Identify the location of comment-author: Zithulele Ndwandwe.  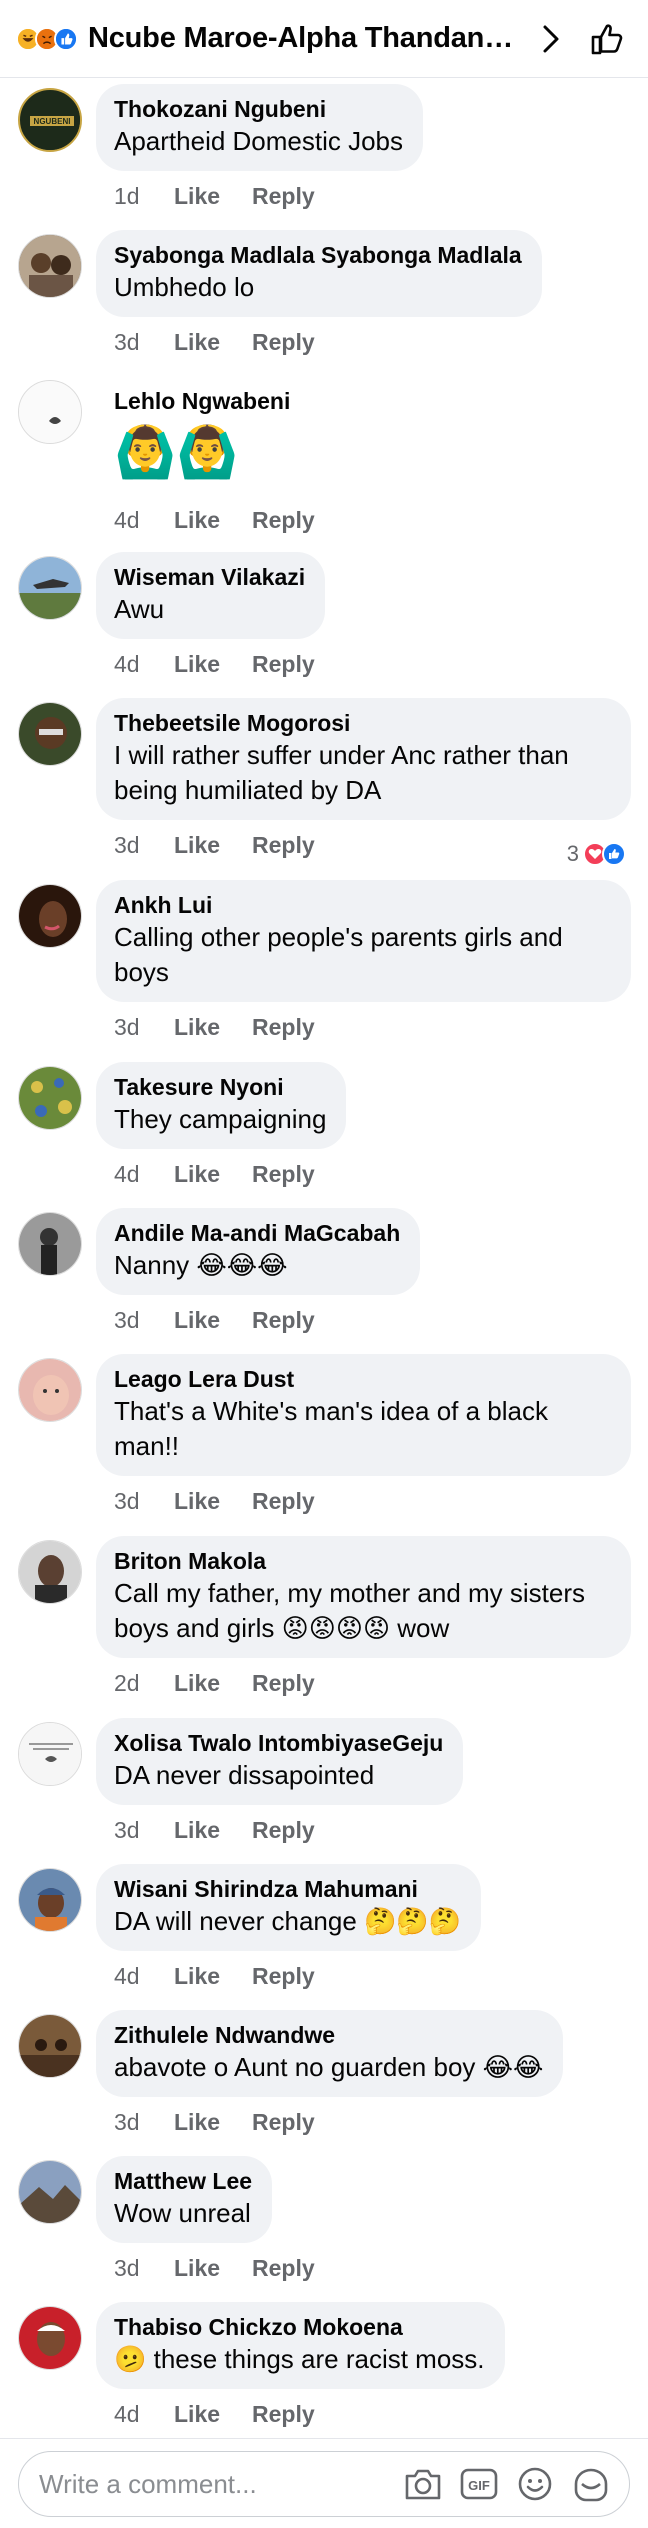
(328, 2035).